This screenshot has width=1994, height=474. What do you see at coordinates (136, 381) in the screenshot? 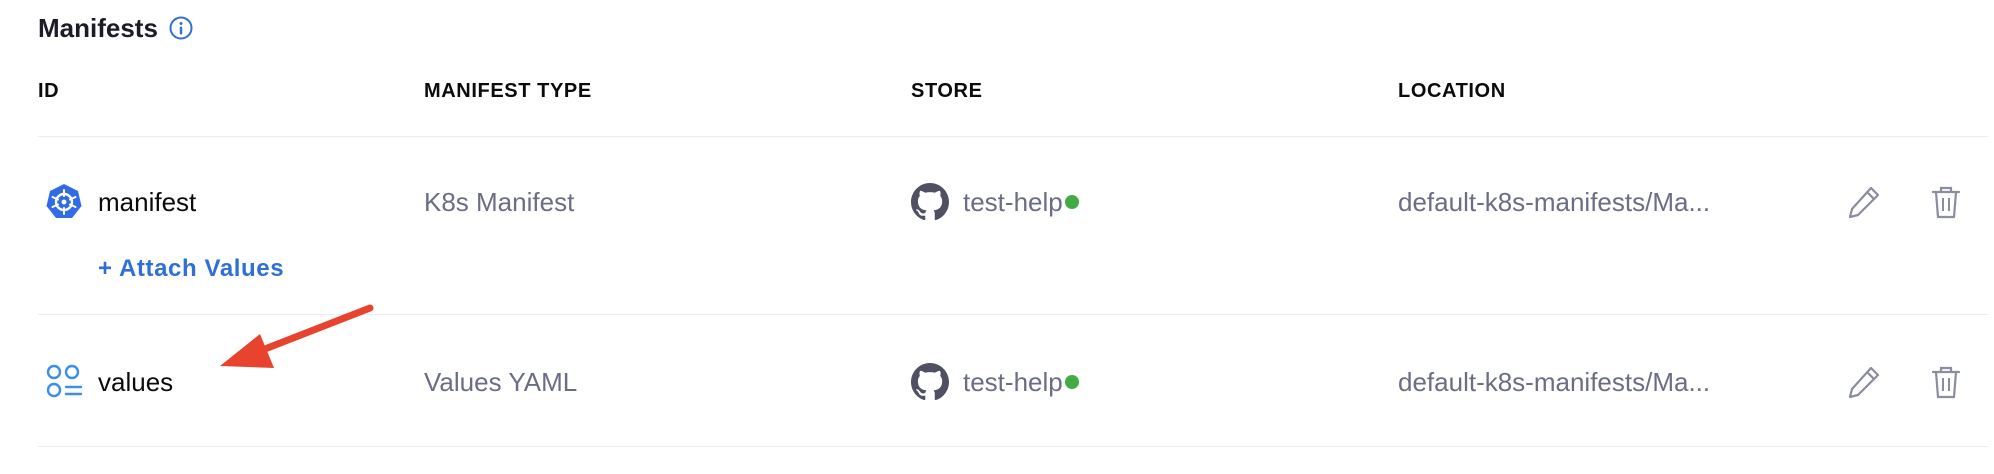
I see `manifest-id: values` at bounding box center [136, 381].